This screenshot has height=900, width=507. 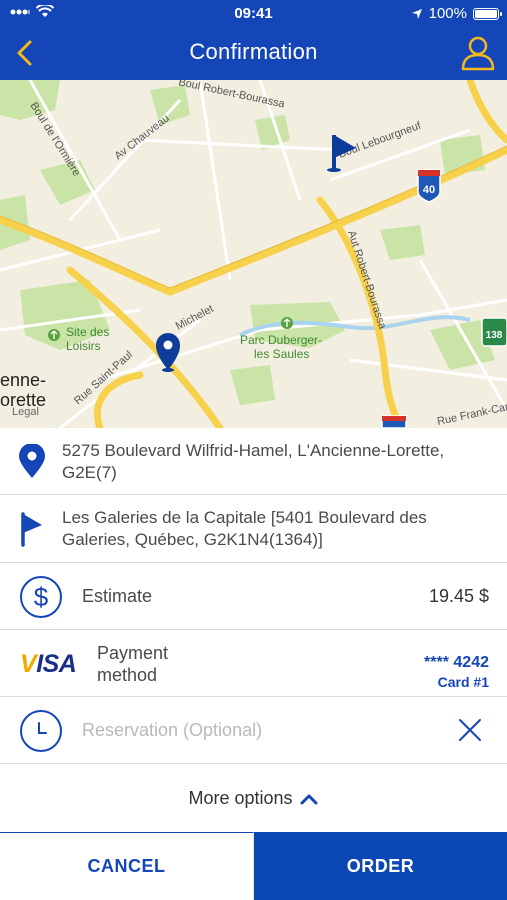 I want to click on order-button: ORDER, so click(x=380, y=866).